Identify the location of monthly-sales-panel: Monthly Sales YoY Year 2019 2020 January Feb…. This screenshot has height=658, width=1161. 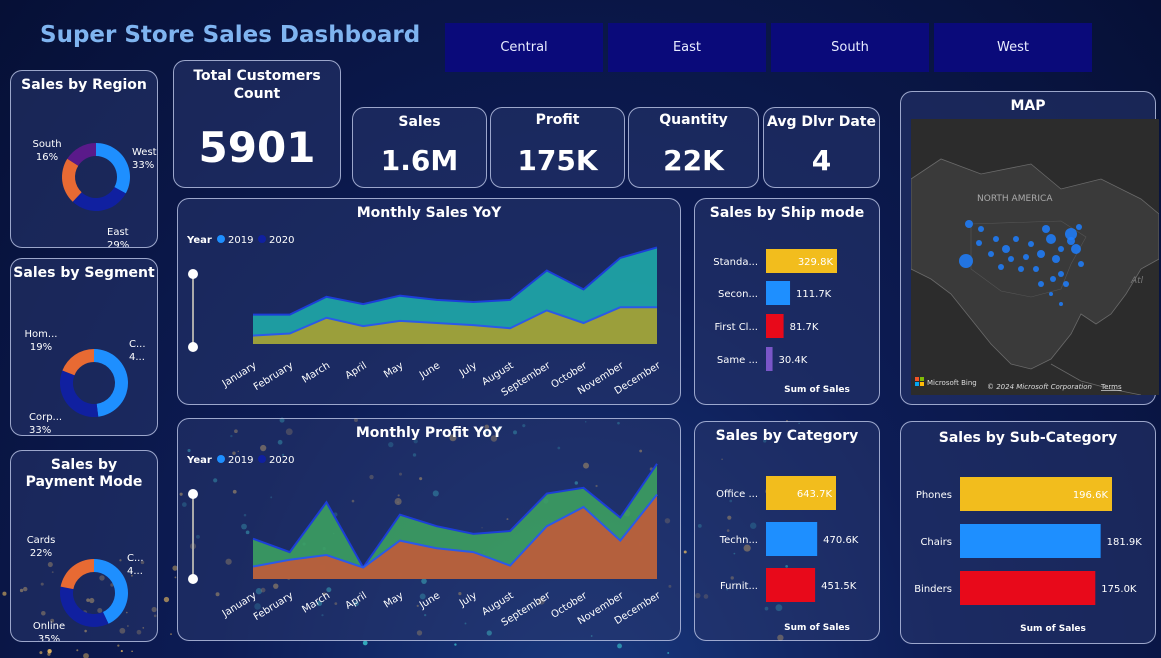
(429, 301).